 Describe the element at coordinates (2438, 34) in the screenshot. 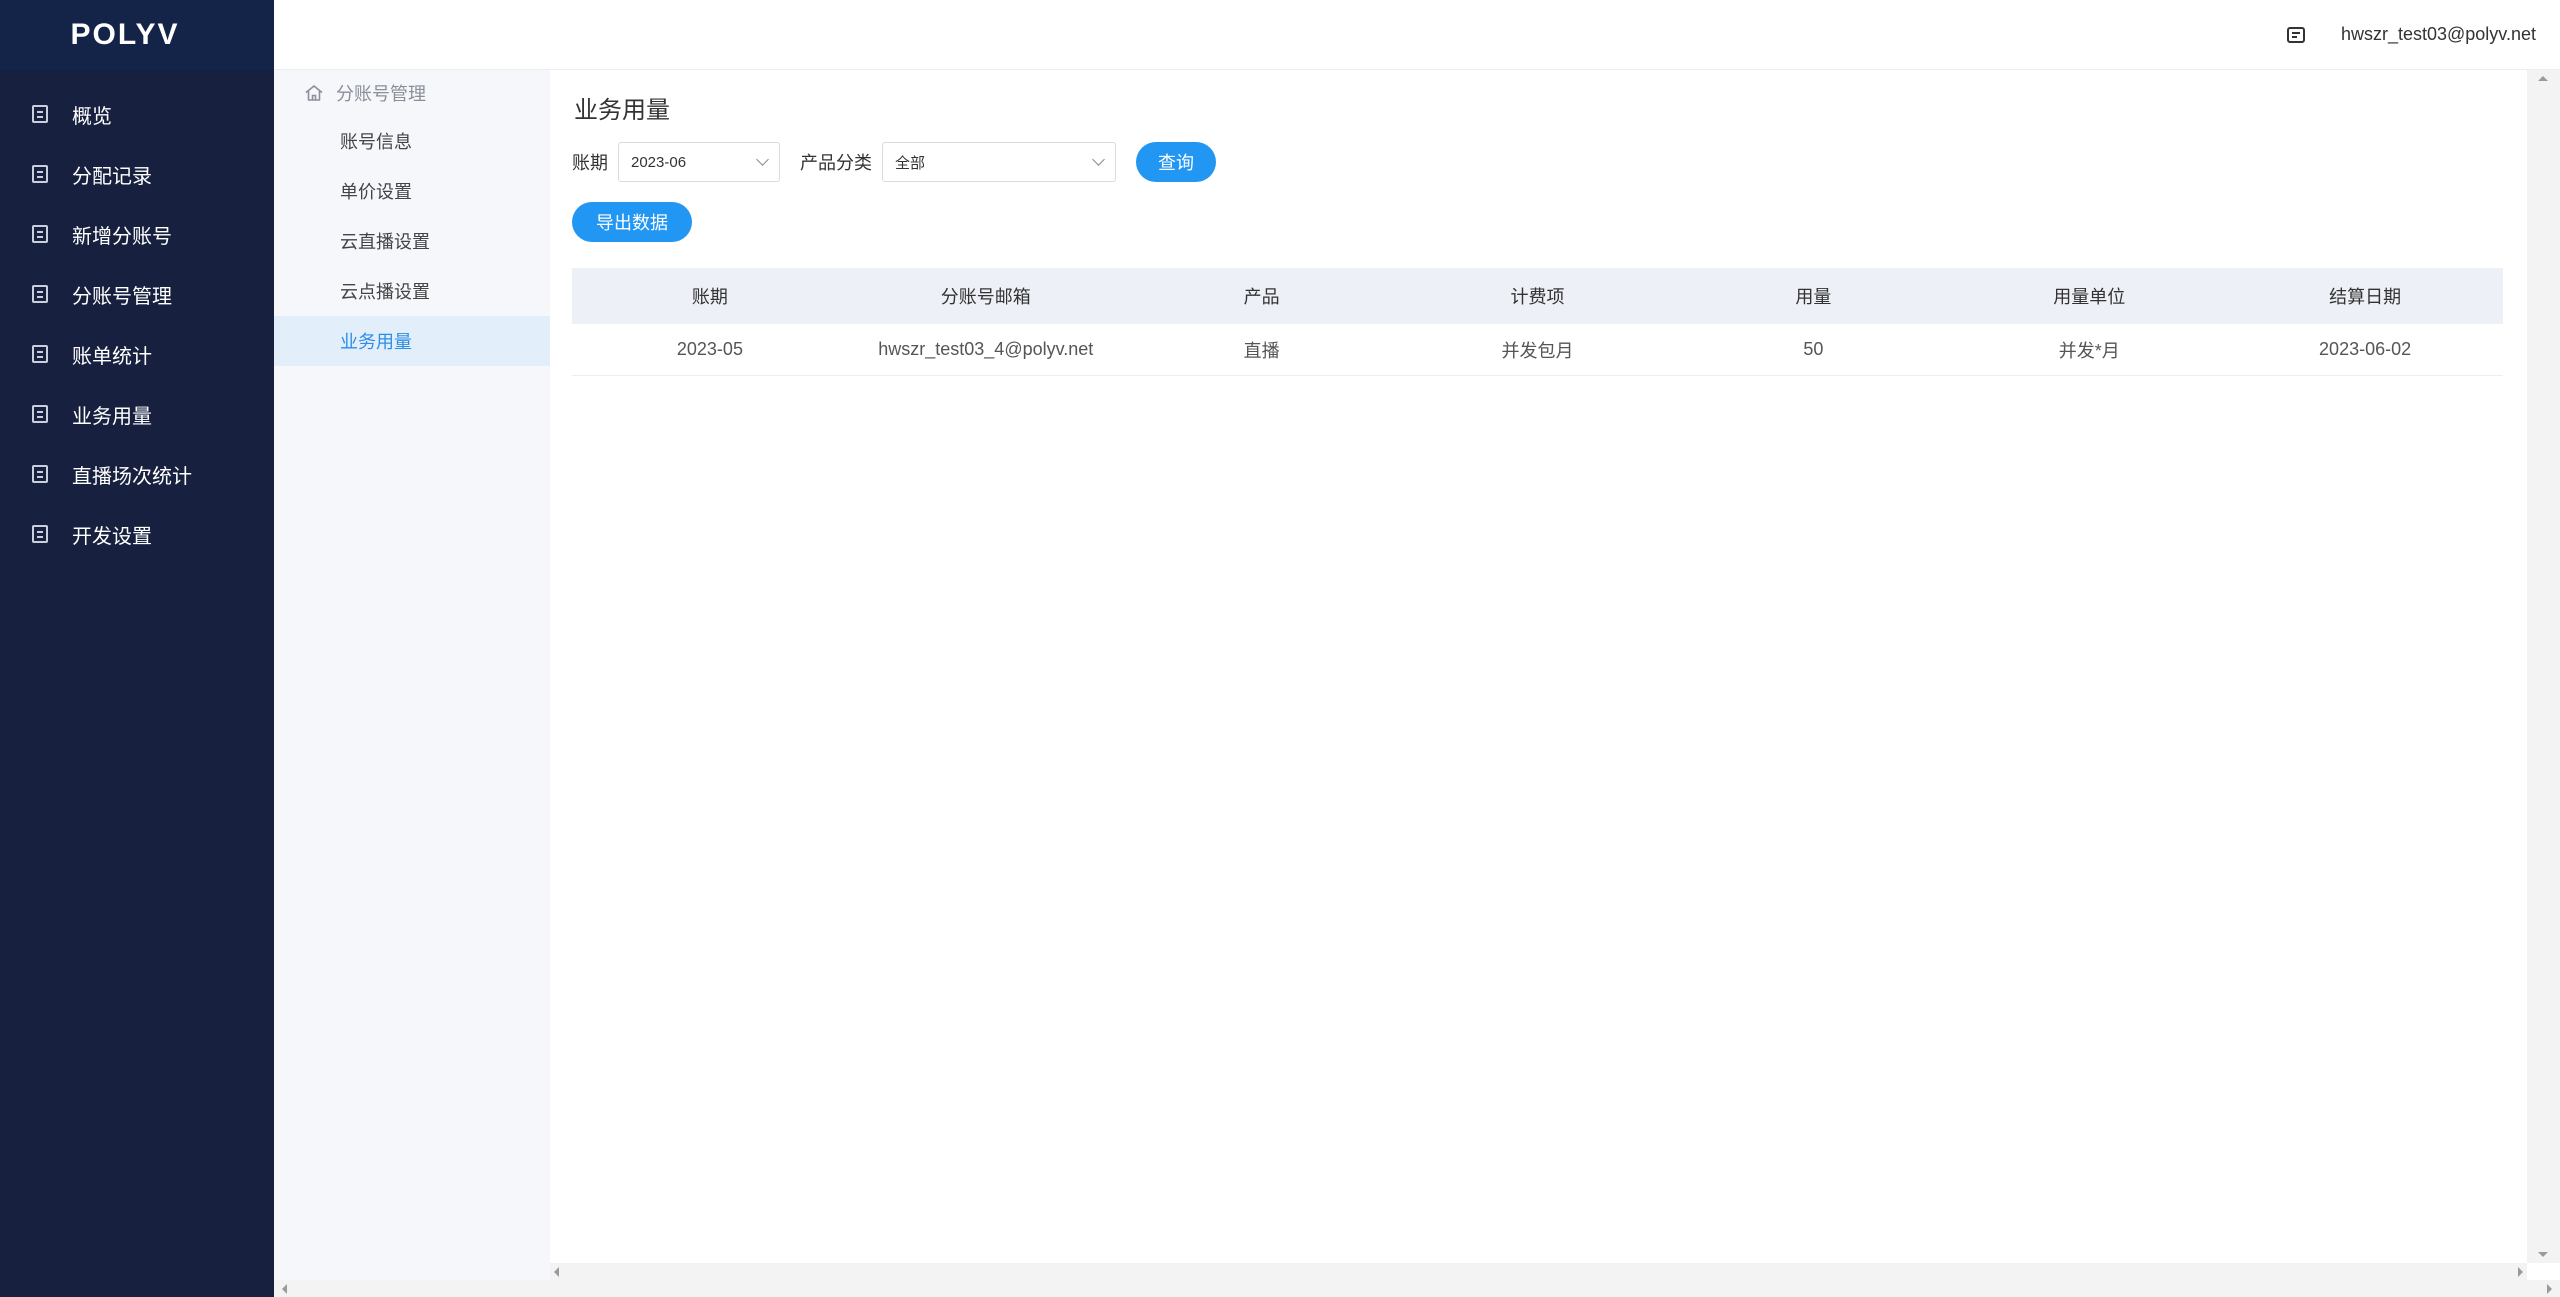

I see `user-email: hwszr_test03@polyv.net` at that location.